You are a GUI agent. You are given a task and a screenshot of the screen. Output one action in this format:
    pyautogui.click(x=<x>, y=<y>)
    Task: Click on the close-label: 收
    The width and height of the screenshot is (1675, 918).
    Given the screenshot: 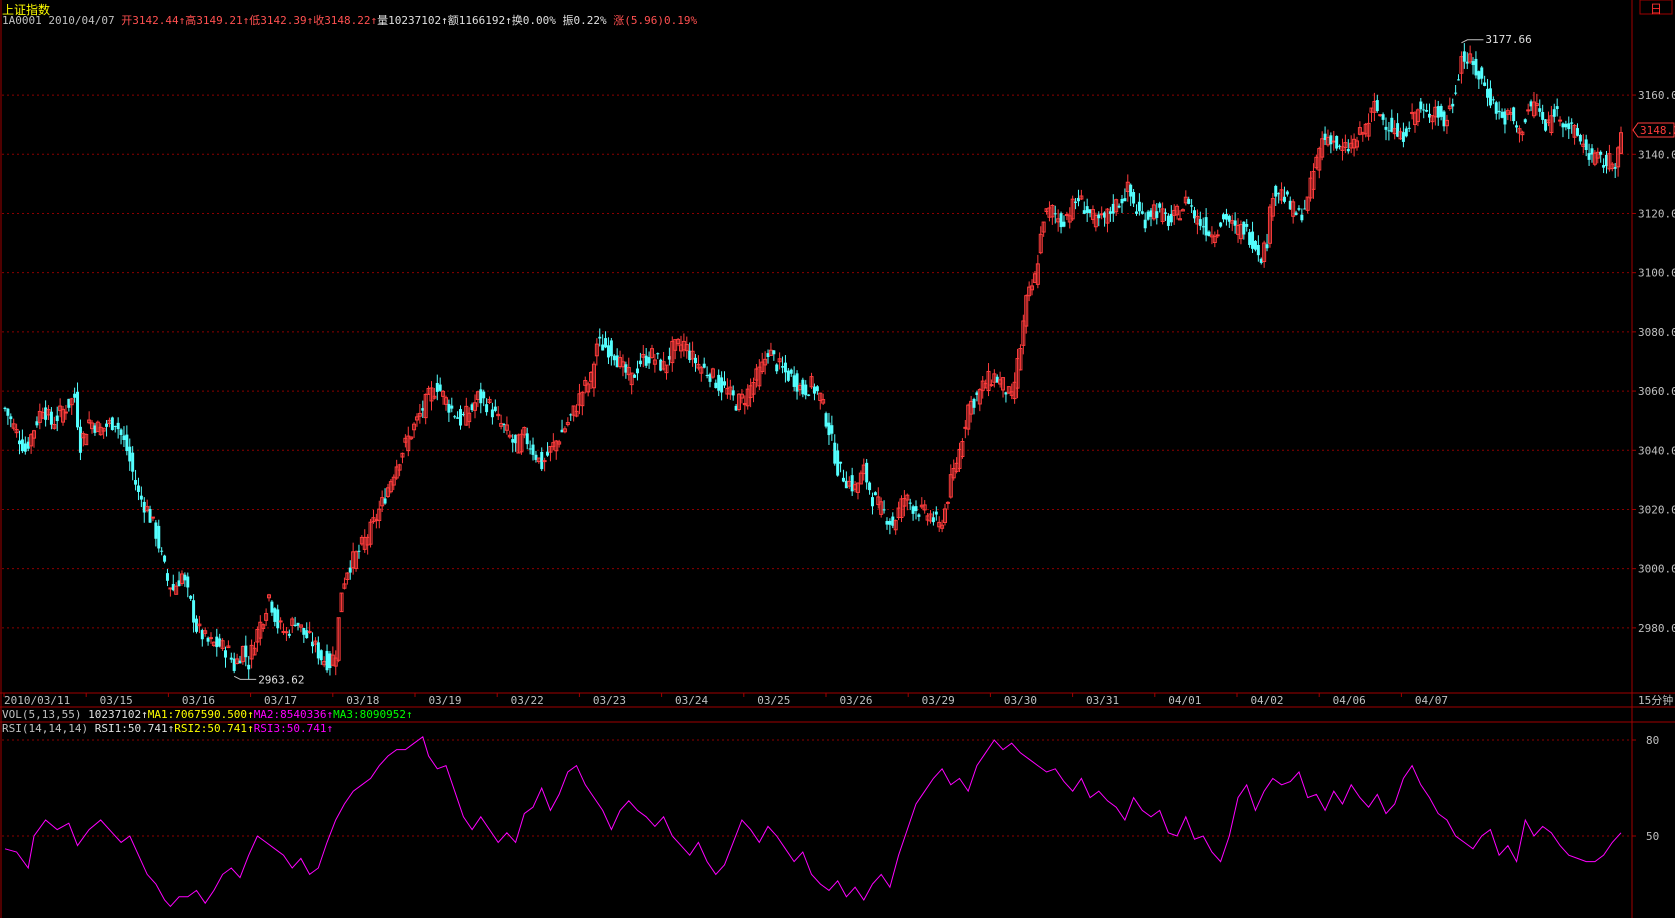 What is the action you would take?
    pyautogui.click(x=319, y=20)
    